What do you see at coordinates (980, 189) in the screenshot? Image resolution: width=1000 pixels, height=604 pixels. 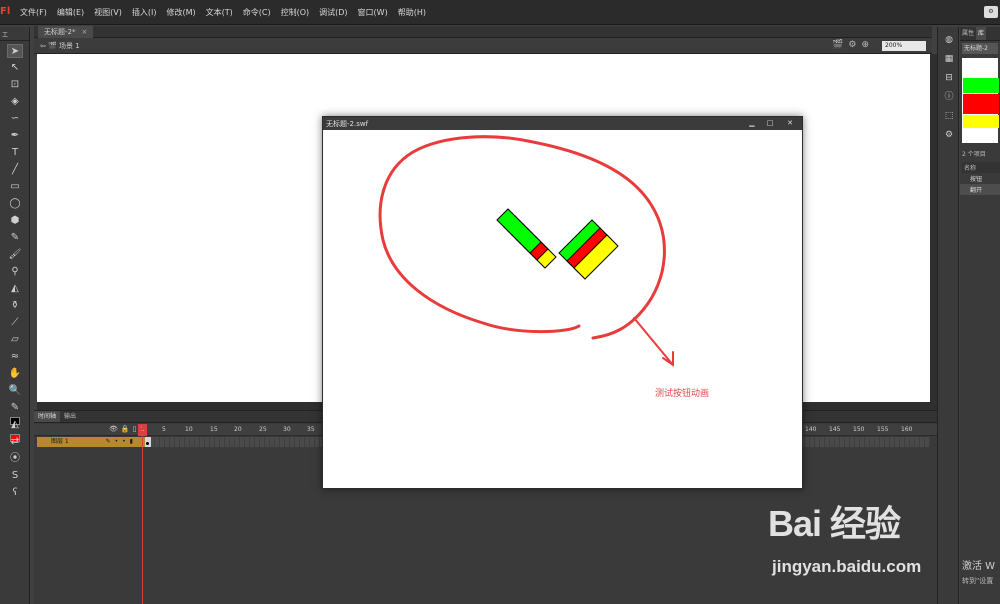 I see `library-item: 翻开` at bounding box center [980, 189].